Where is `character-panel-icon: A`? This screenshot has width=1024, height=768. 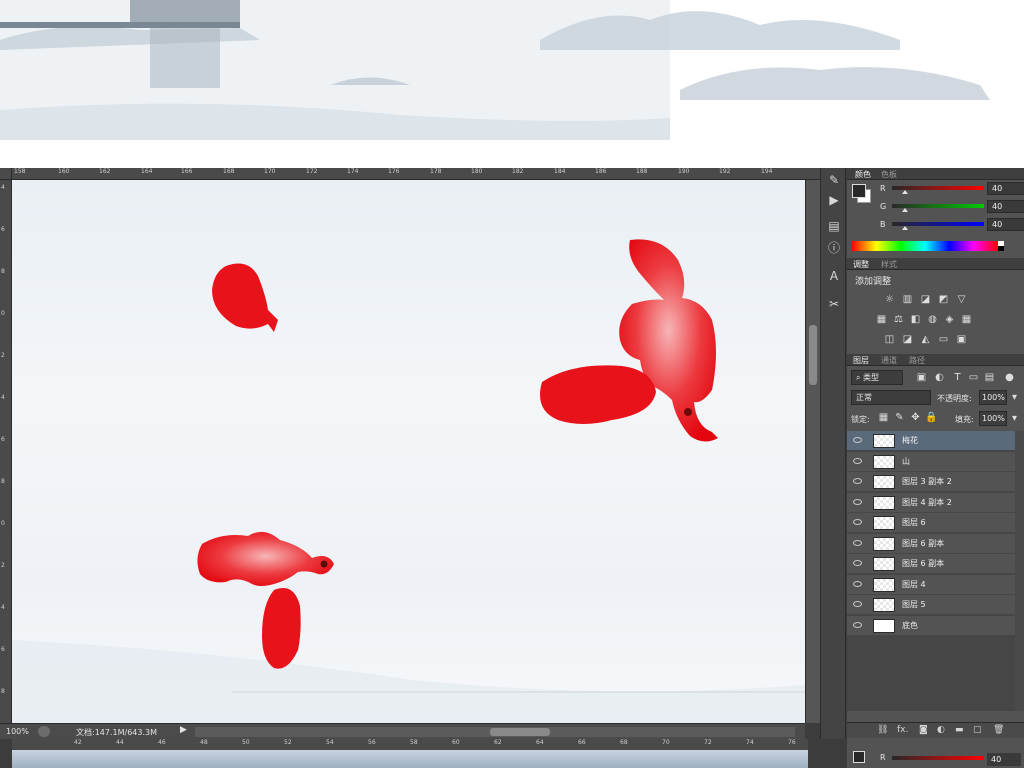 character-panel-icon: A is located at coordinates (834, 276).